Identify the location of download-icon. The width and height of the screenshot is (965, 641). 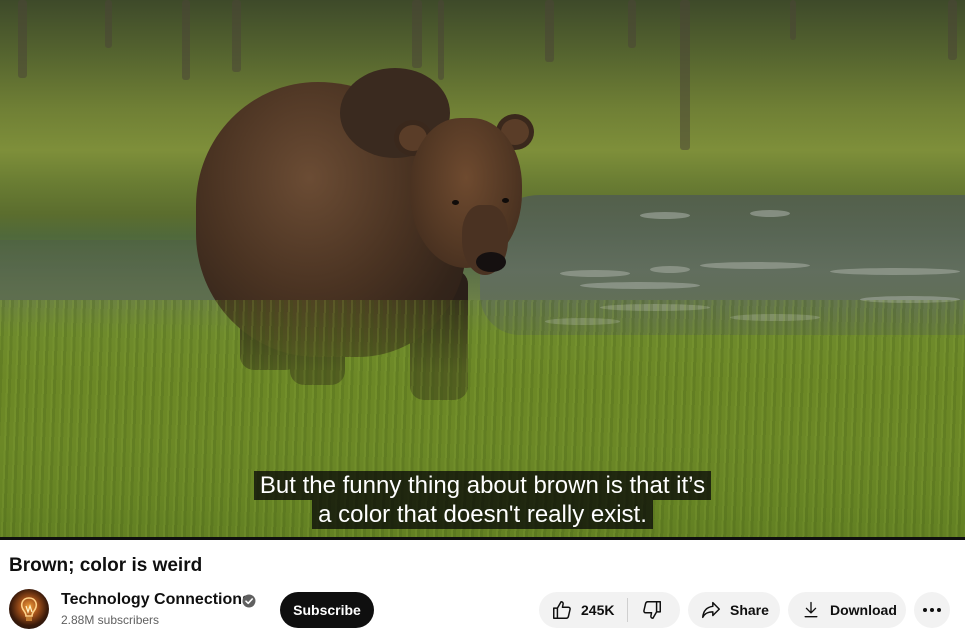
(811, 609).